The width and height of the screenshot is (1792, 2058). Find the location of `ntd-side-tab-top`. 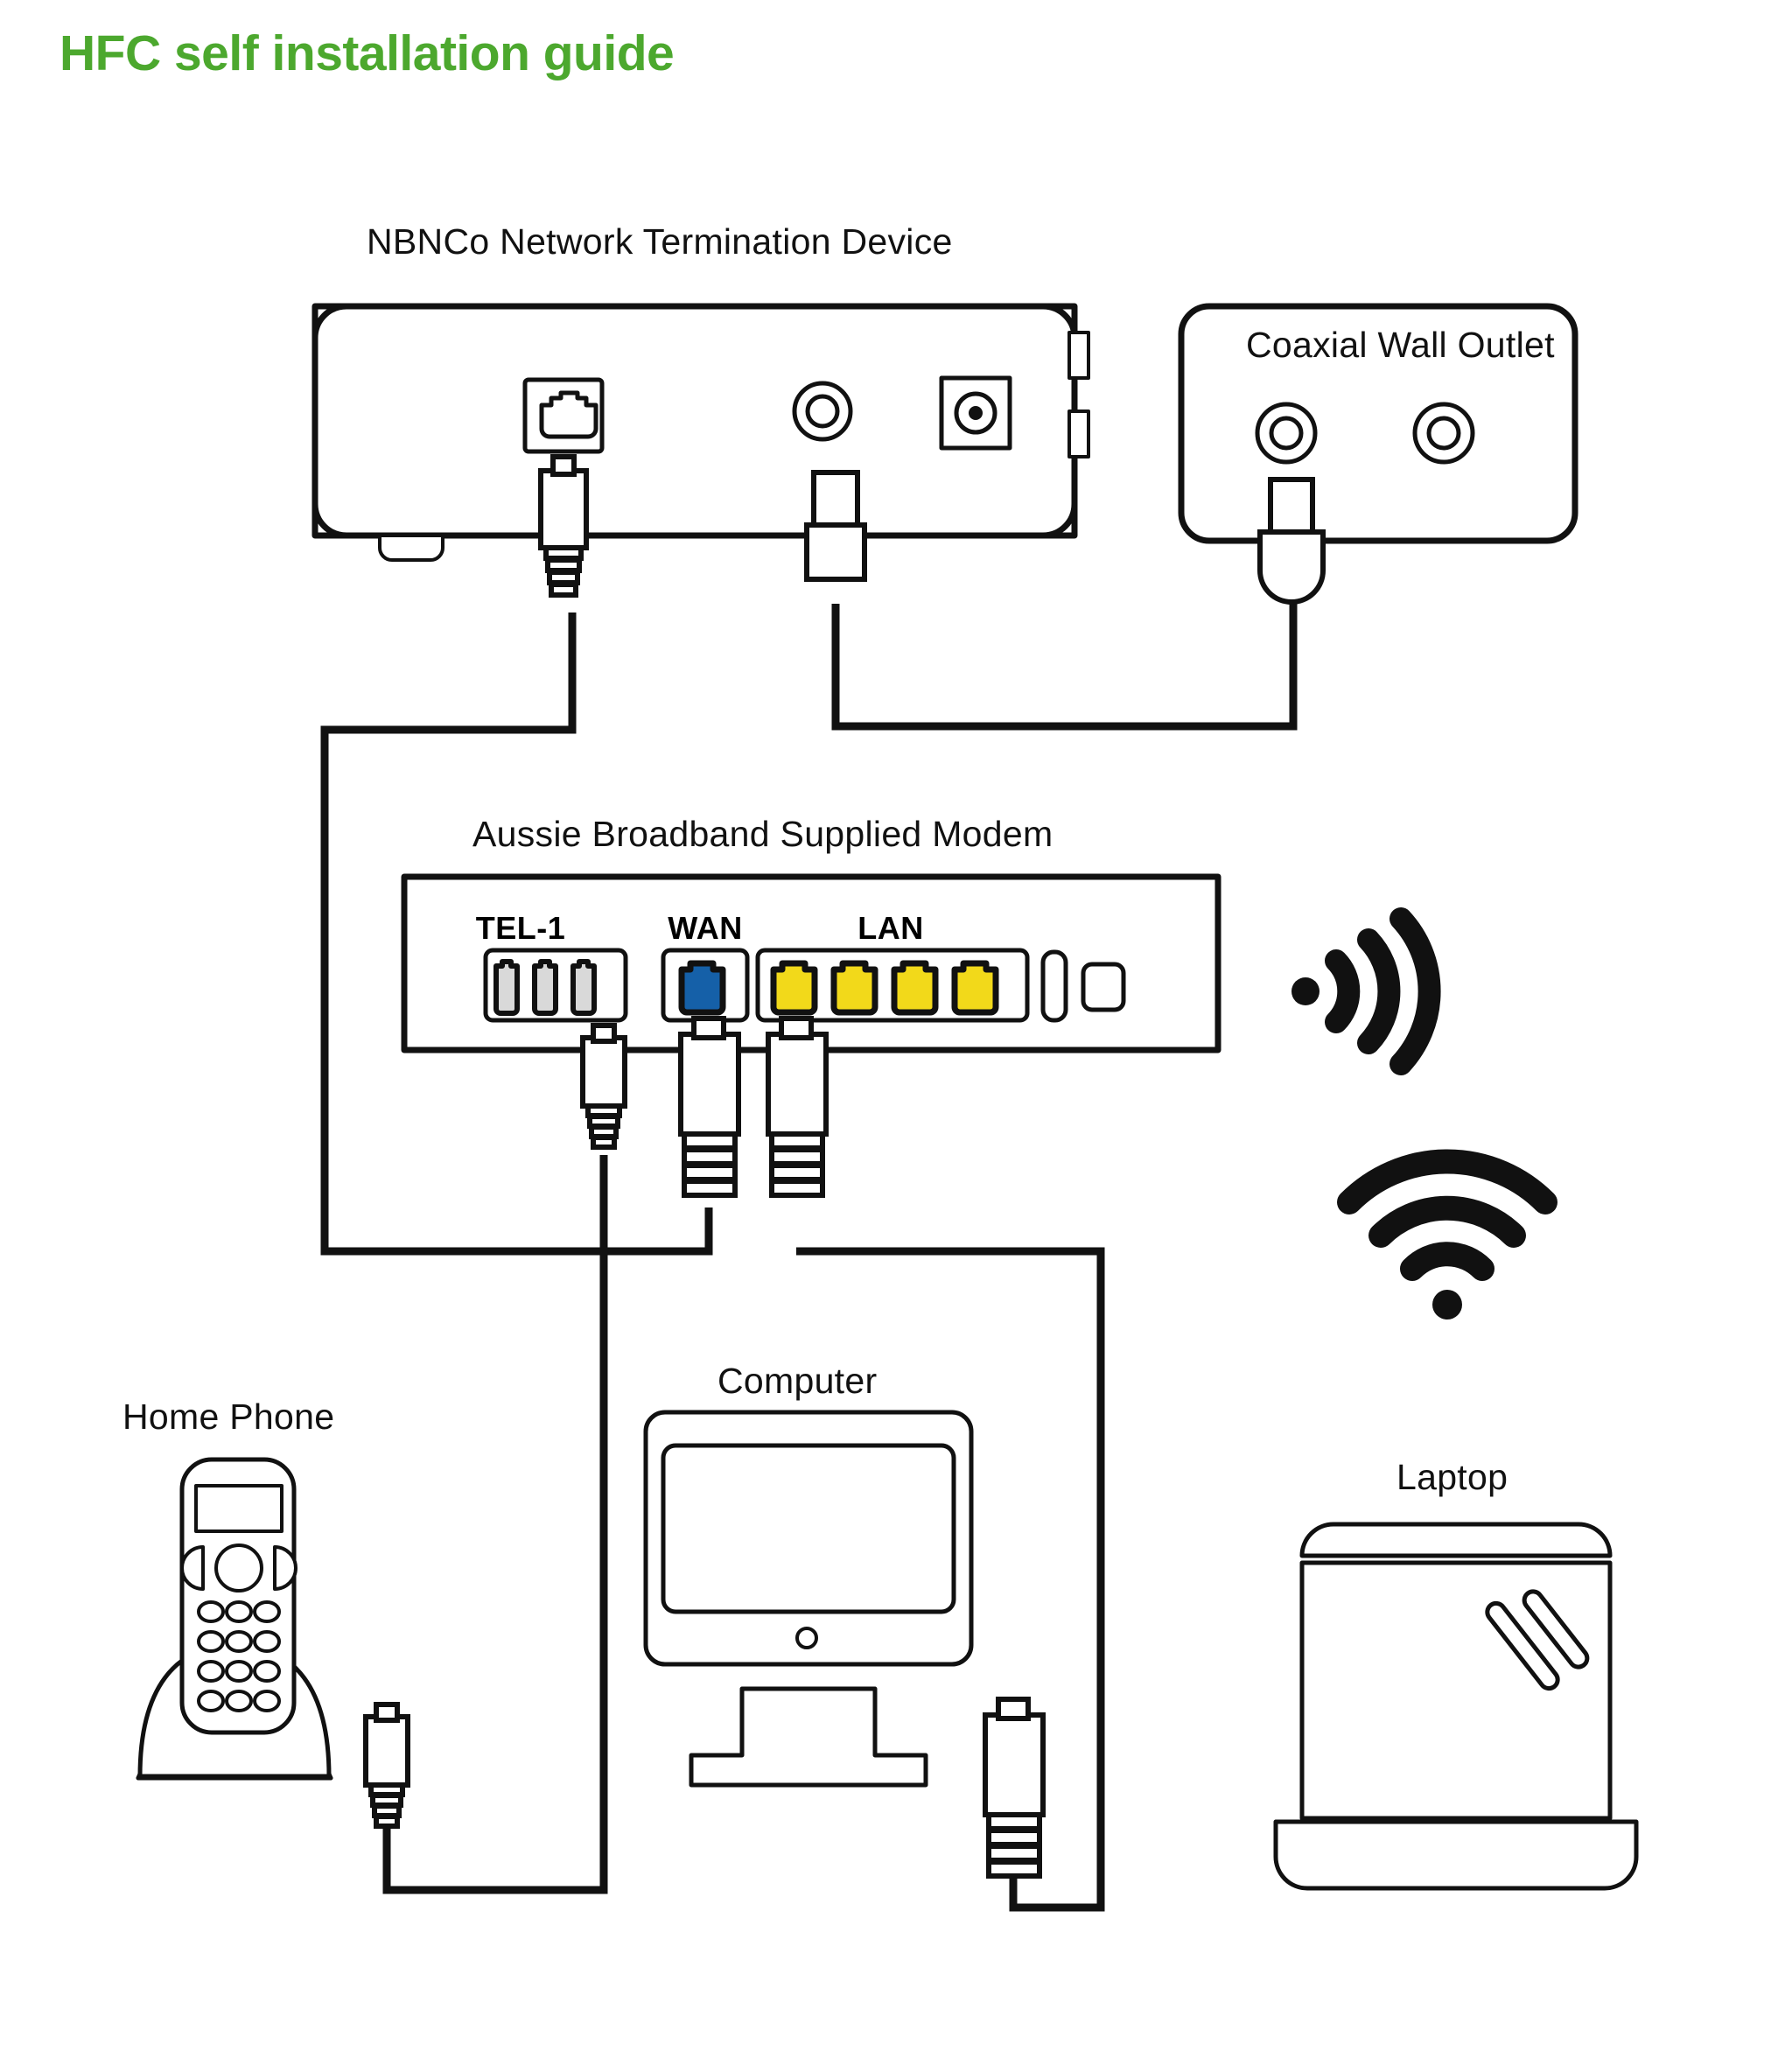

ntd-side-tab-top is located at coordinates (1079, 355).